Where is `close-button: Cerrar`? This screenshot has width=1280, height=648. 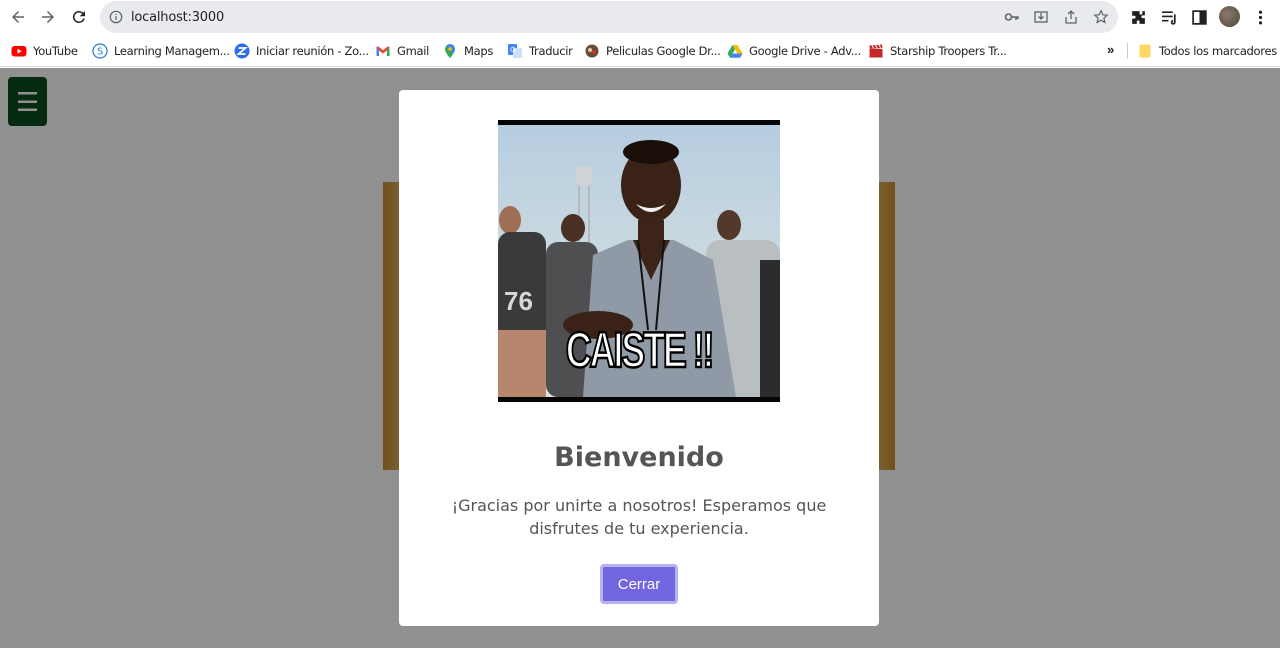 close-button: Cerrar is located at coordinates (639, 584).